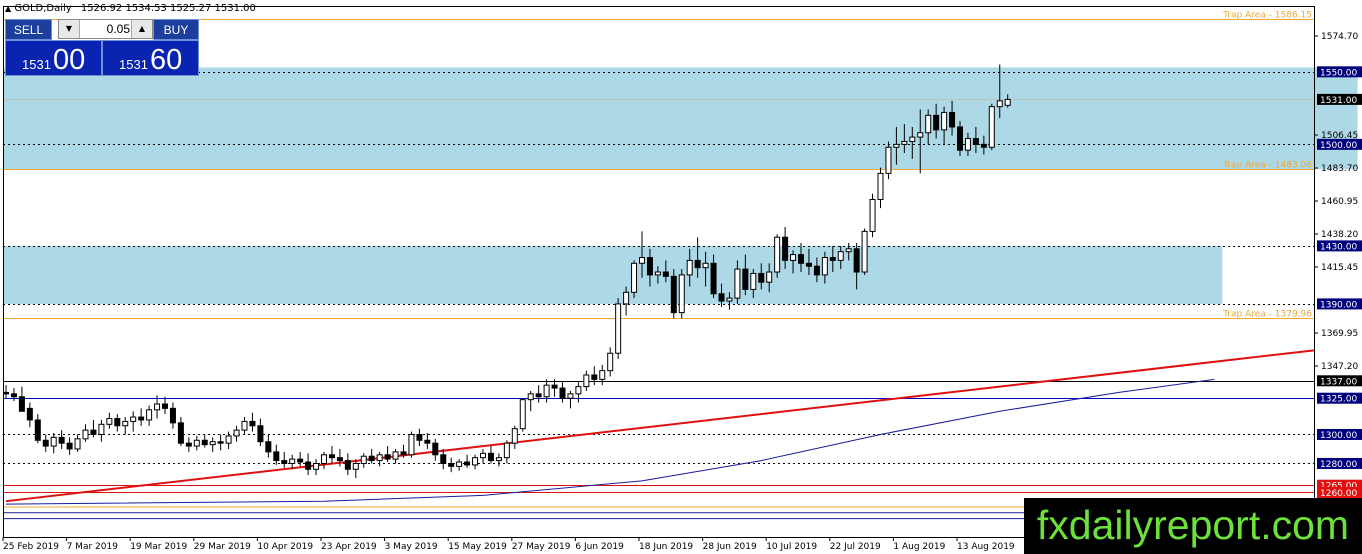  What do you see at coordinates (541, 547) in the screenshot?
I see `x-tick-label-8: 27 May 2019` at bounding box center [541, 547].